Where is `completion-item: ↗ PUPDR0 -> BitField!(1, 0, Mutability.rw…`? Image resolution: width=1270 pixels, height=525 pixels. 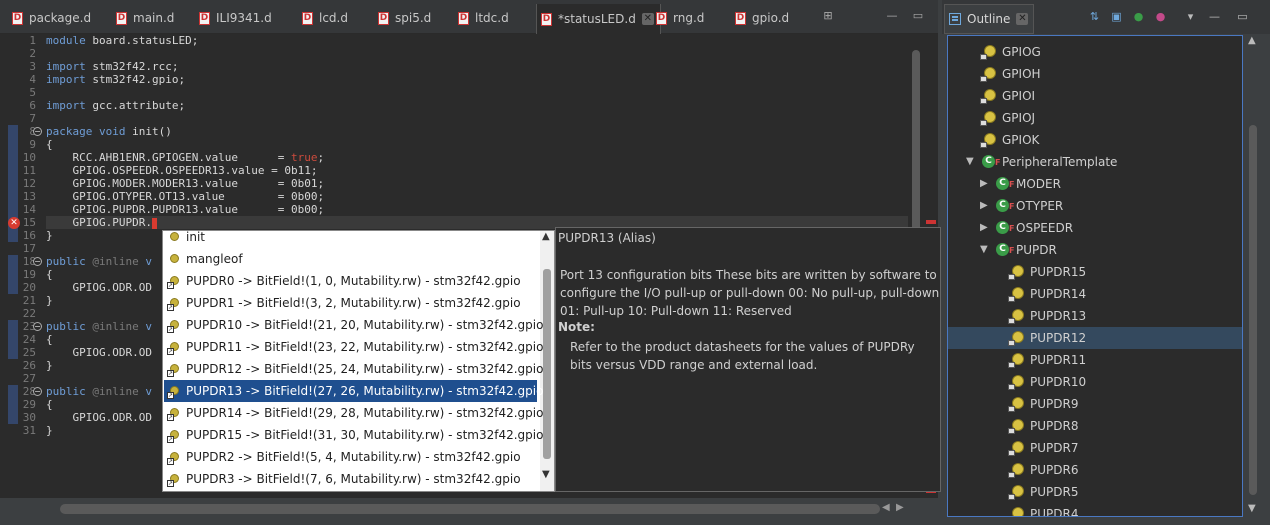 completion-item: ↗ PUPDR0 -> BitField!(1, 0, Mutability.rw… is located at coordinates (350, 281).